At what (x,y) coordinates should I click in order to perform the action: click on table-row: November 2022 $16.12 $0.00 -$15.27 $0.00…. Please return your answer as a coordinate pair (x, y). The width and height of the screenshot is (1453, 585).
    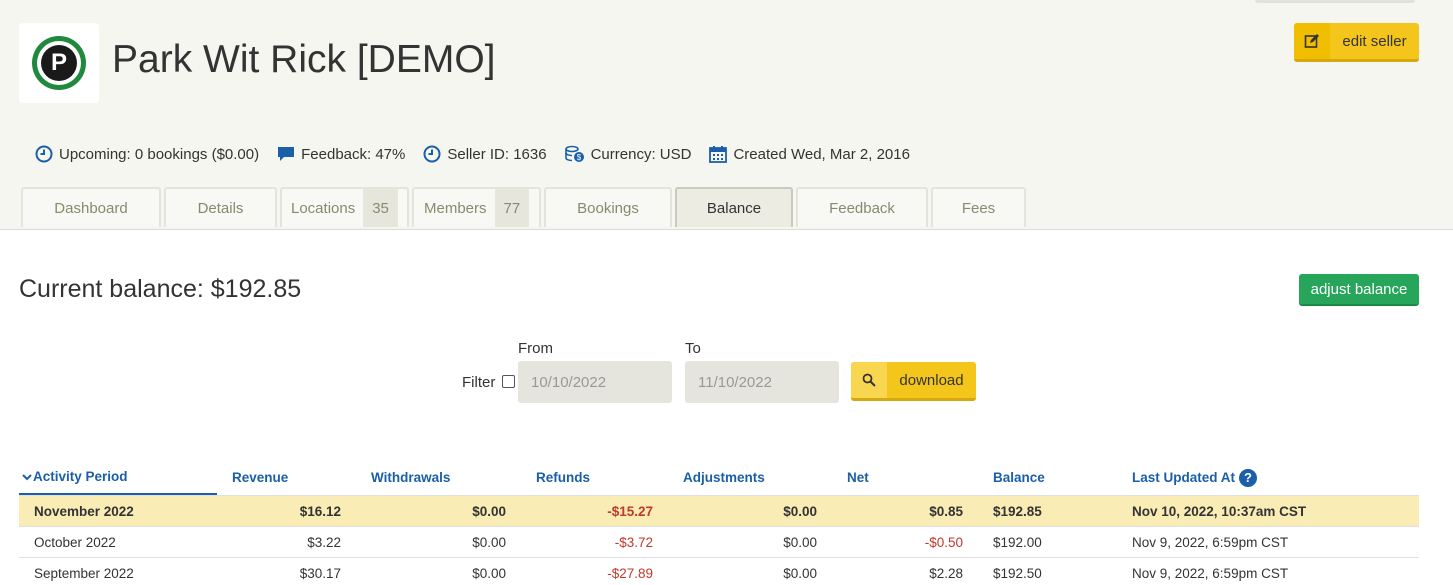
    Looking at the image, I should click on (719, 511).